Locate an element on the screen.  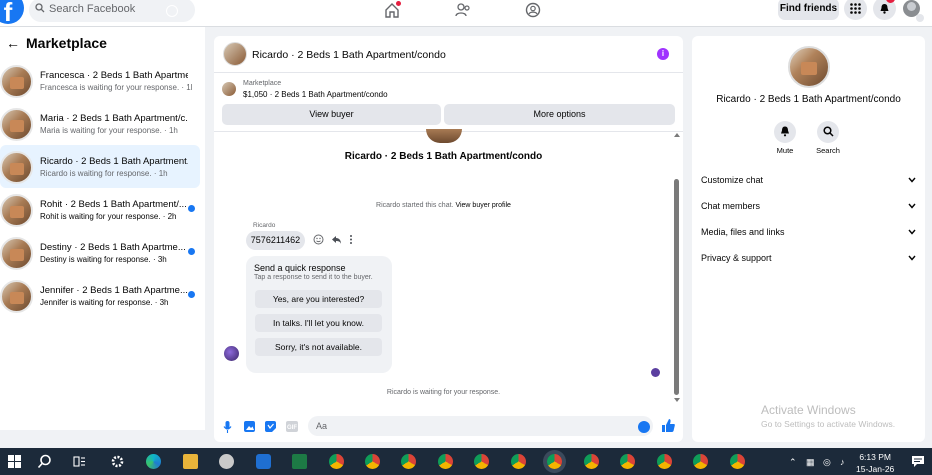
back-arrow-icon: ← is located at coordinates (13, 43).